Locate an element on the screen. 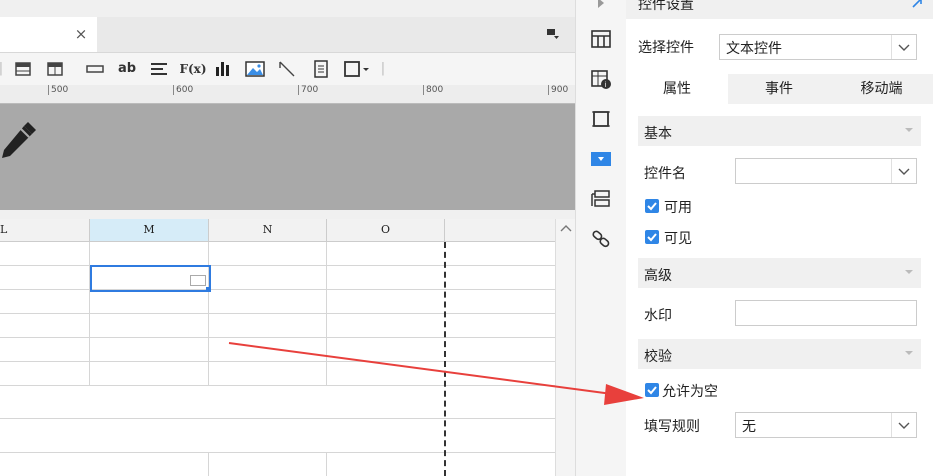  select-control-value: 文本控件 is located at coordinates (754, 49).